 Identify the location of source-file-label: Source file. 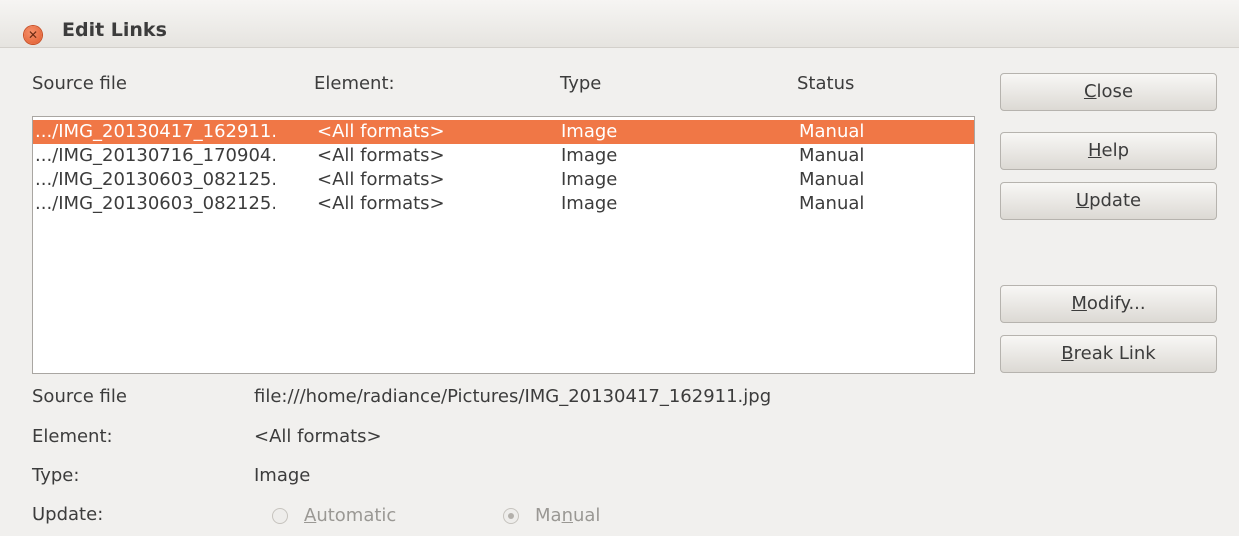
(79, 396).